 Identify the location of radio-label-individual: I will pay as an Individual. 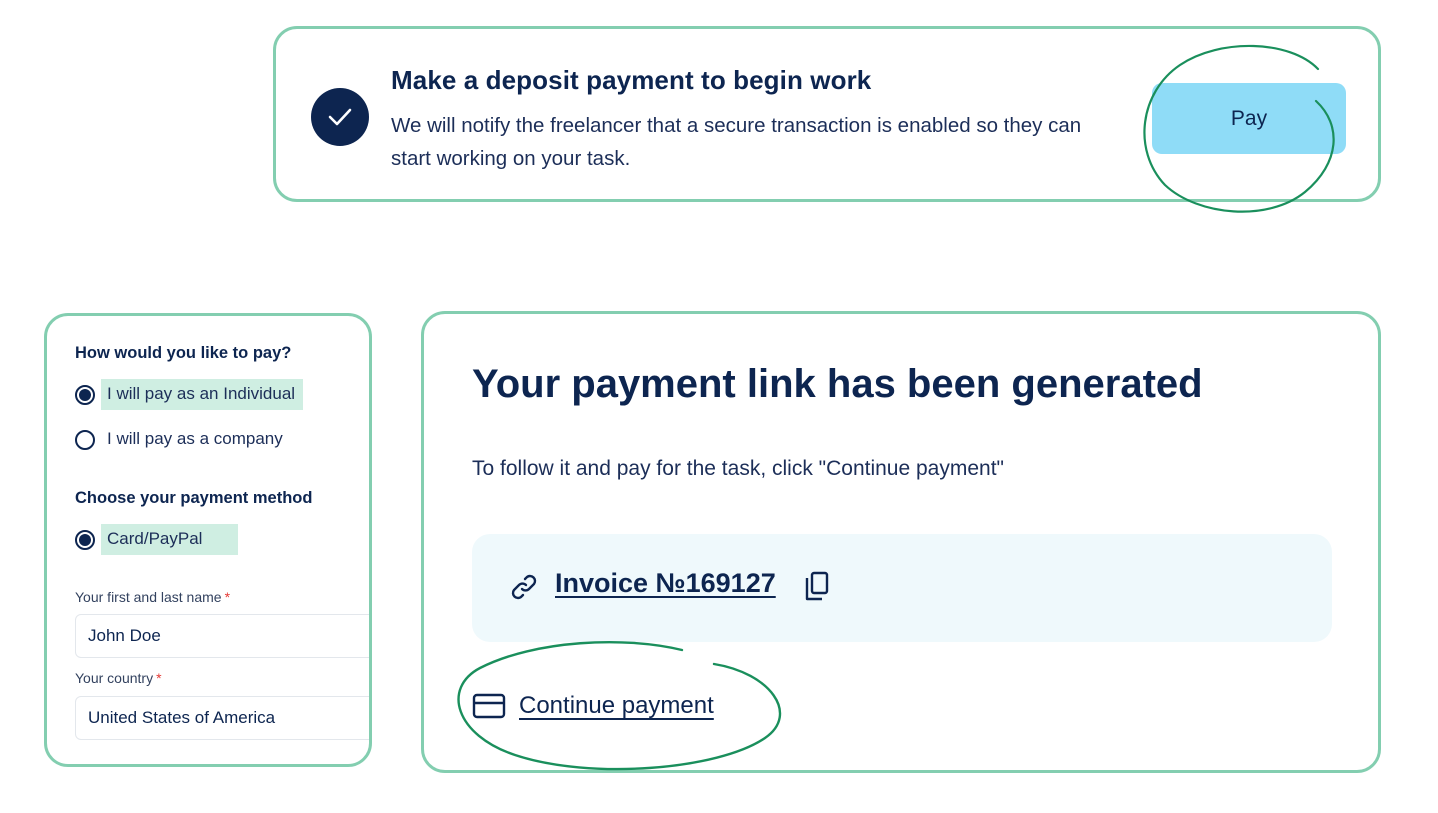
(202, 394).